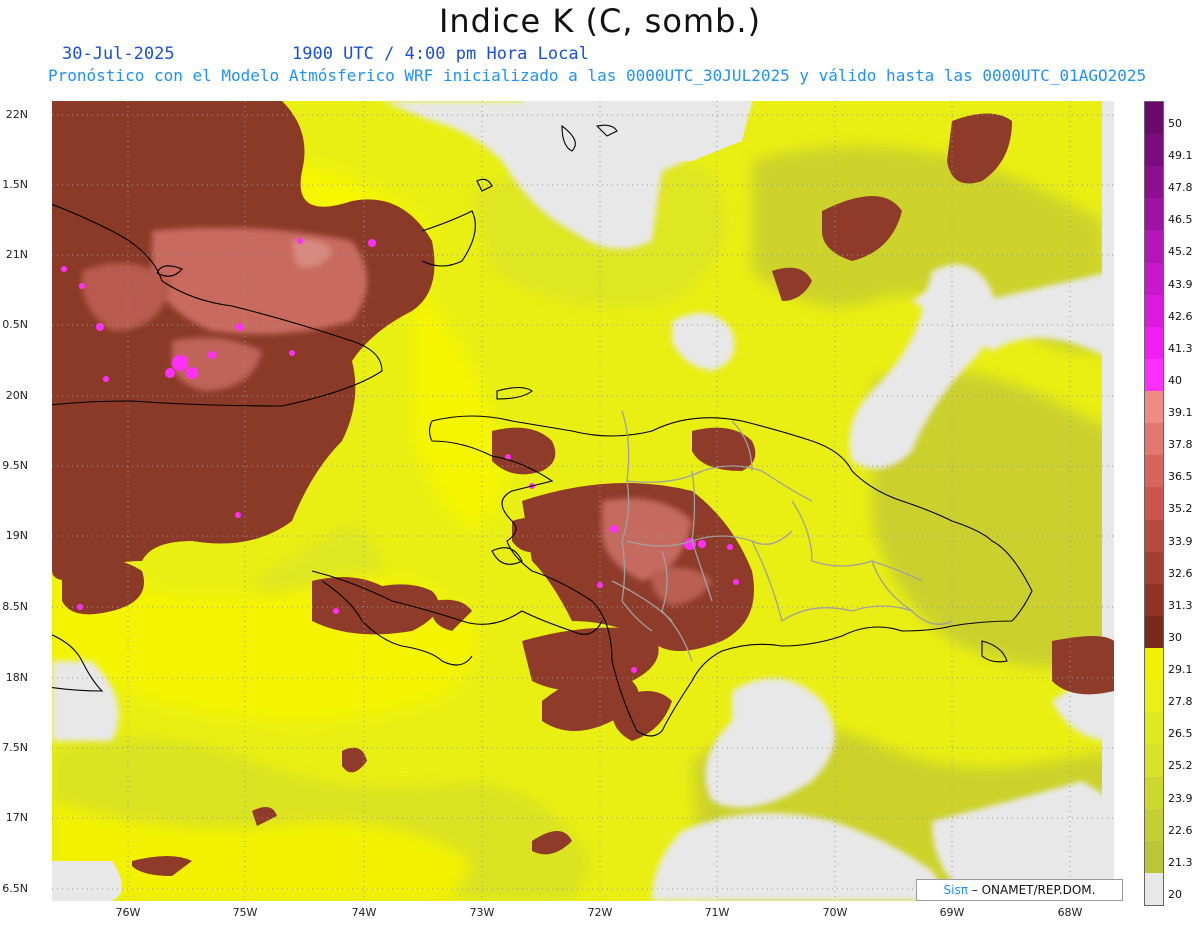 The width and height of the screenshot is (1200, 927). I want to click on lat-label: 17N, so click(16, 817).